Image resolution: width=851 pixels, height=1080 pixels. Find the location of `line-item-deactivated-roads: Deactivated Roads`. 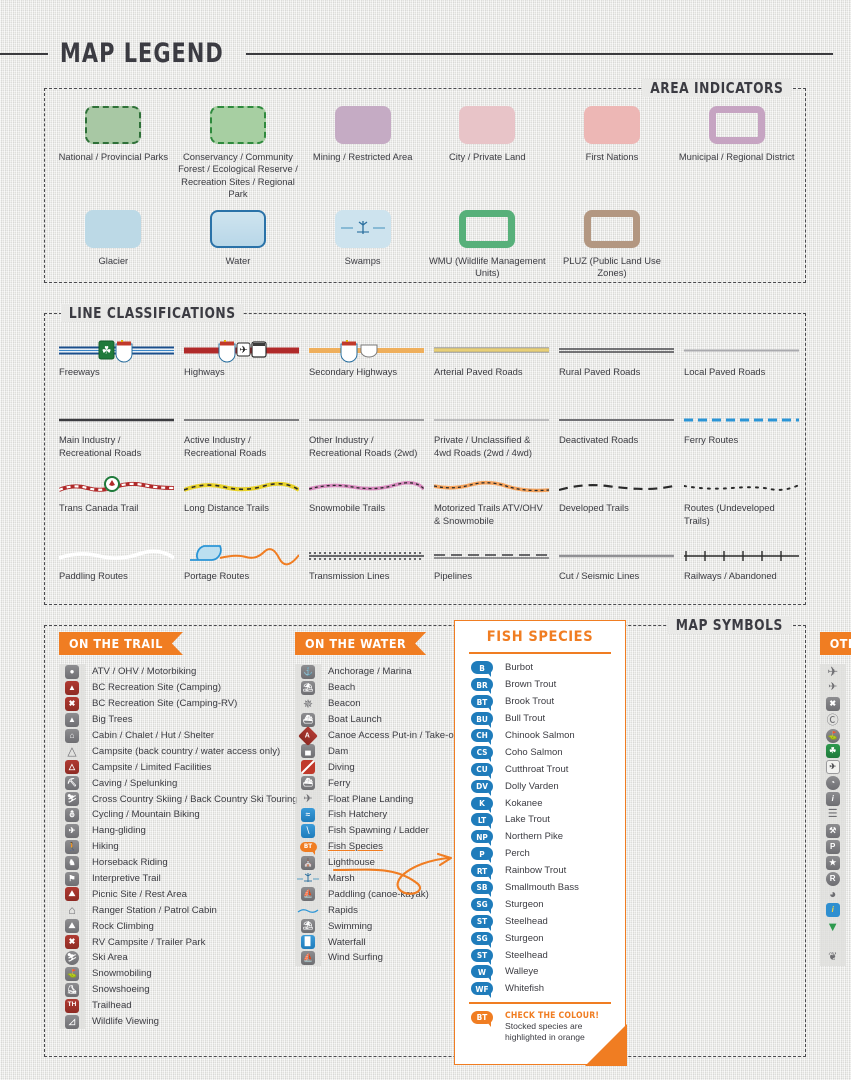

line-item-deactivated-roads: Deactivated Roads is located at coordinates (621, 438).